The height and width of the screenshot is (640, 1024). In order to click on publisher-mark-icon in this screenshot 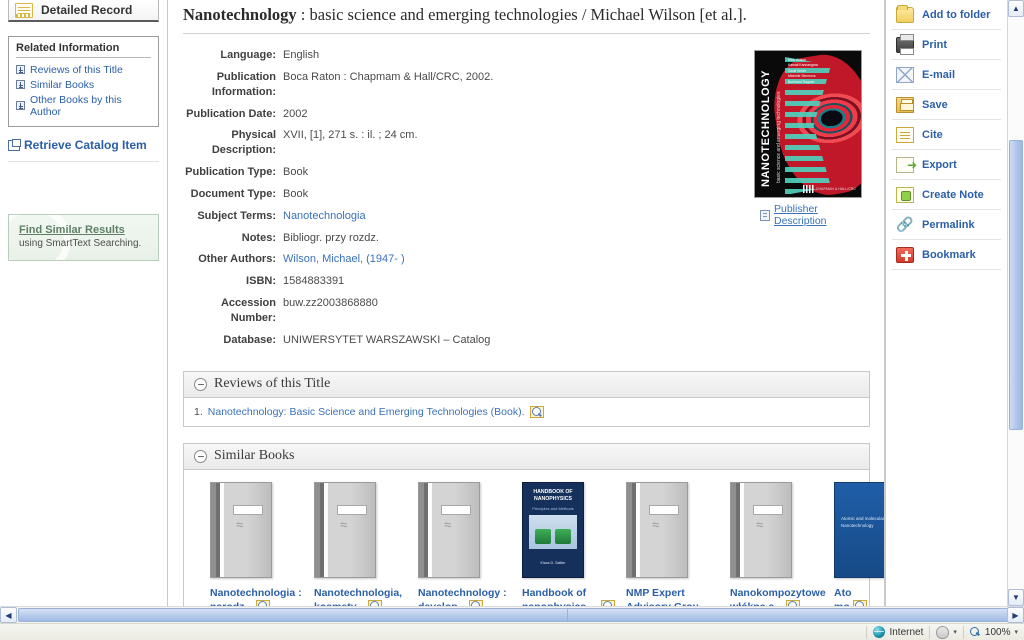, I will do `click(808, 189)`.